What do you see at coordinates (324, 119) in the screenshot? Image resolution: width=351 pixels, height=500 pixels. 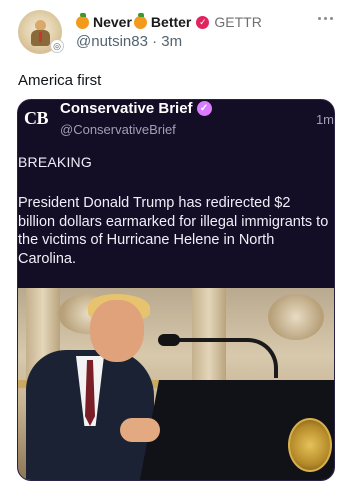 I see `embedded-post-time: 1m` at bounding box center [324, 119].